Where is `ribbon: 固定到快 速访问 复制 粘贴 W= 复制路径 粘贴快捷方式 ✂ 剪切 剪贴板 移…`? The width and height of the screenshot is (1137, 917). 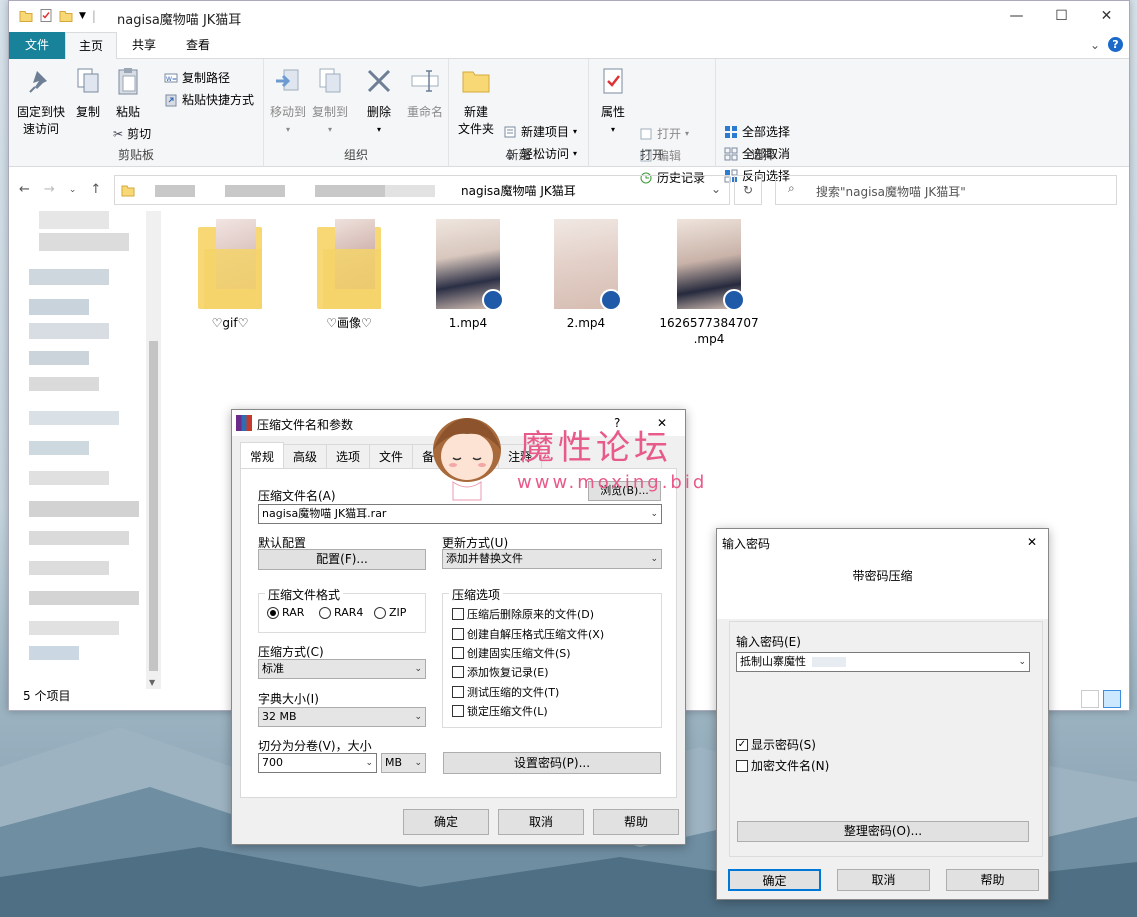 ribbon: 固定到快 速访问 复制 粘贴 W= 复制路径 粘贴快捷方式 ✂ 剪切 剪贴板 移… is located at coordinates (569, 122).